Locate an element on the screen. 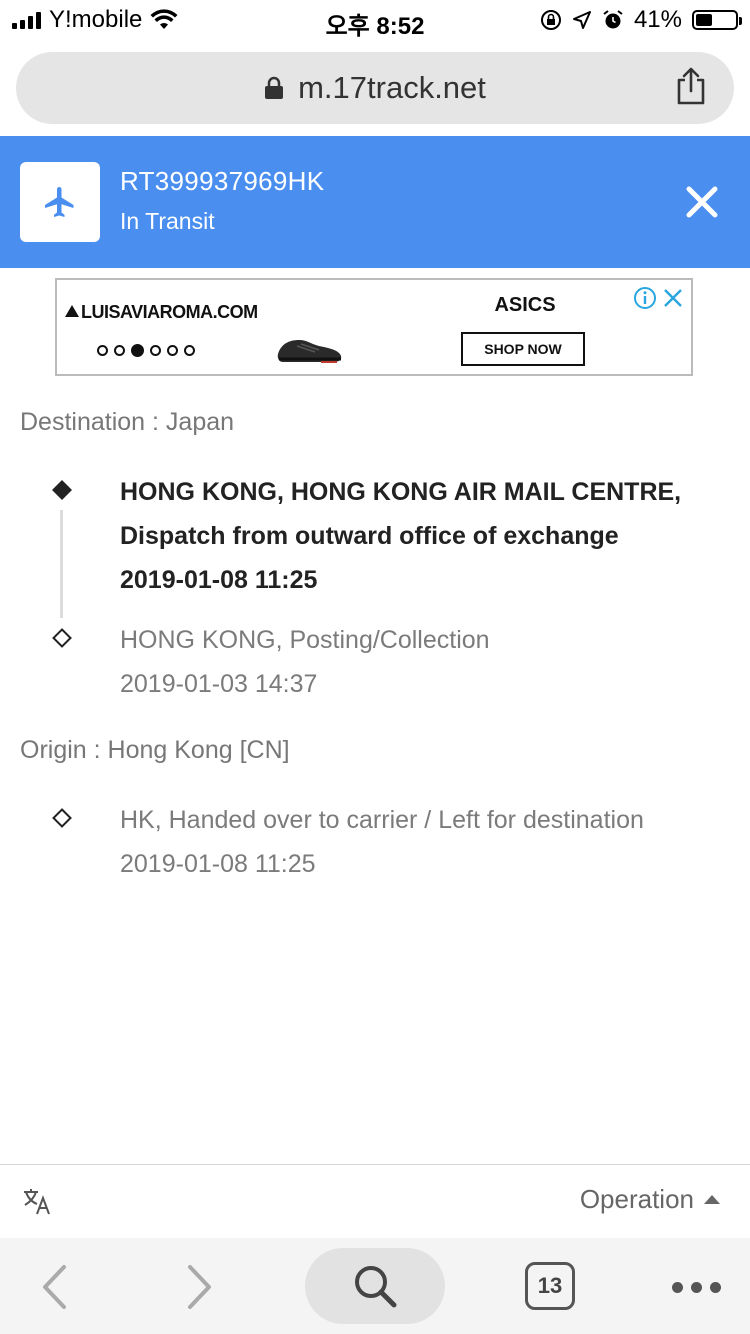 The image size is (750, 1334). shipment-status: In Transit is located at coordinates (167, 221).